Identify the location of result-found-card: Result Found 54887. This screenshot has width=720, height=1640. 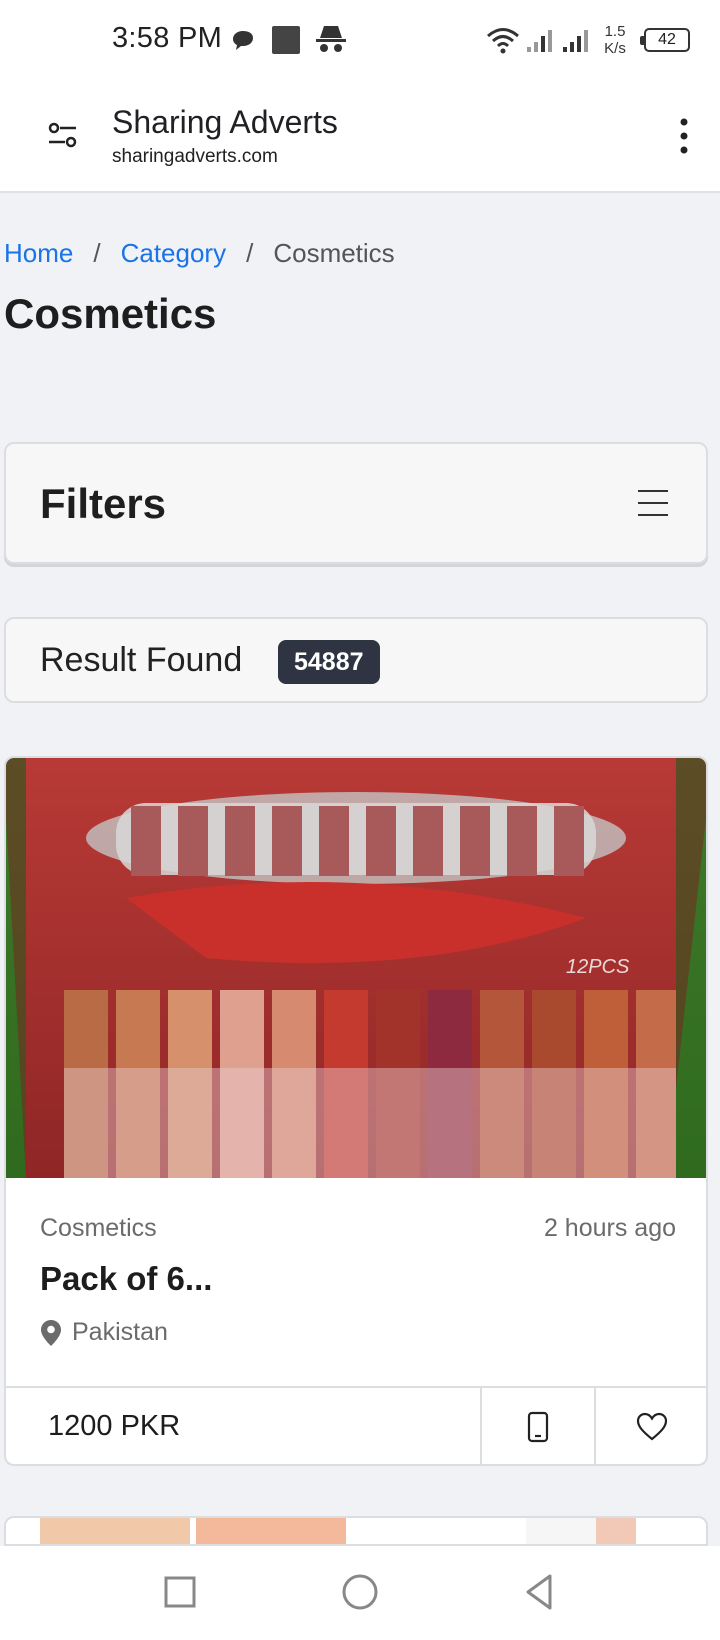
(356, 660).